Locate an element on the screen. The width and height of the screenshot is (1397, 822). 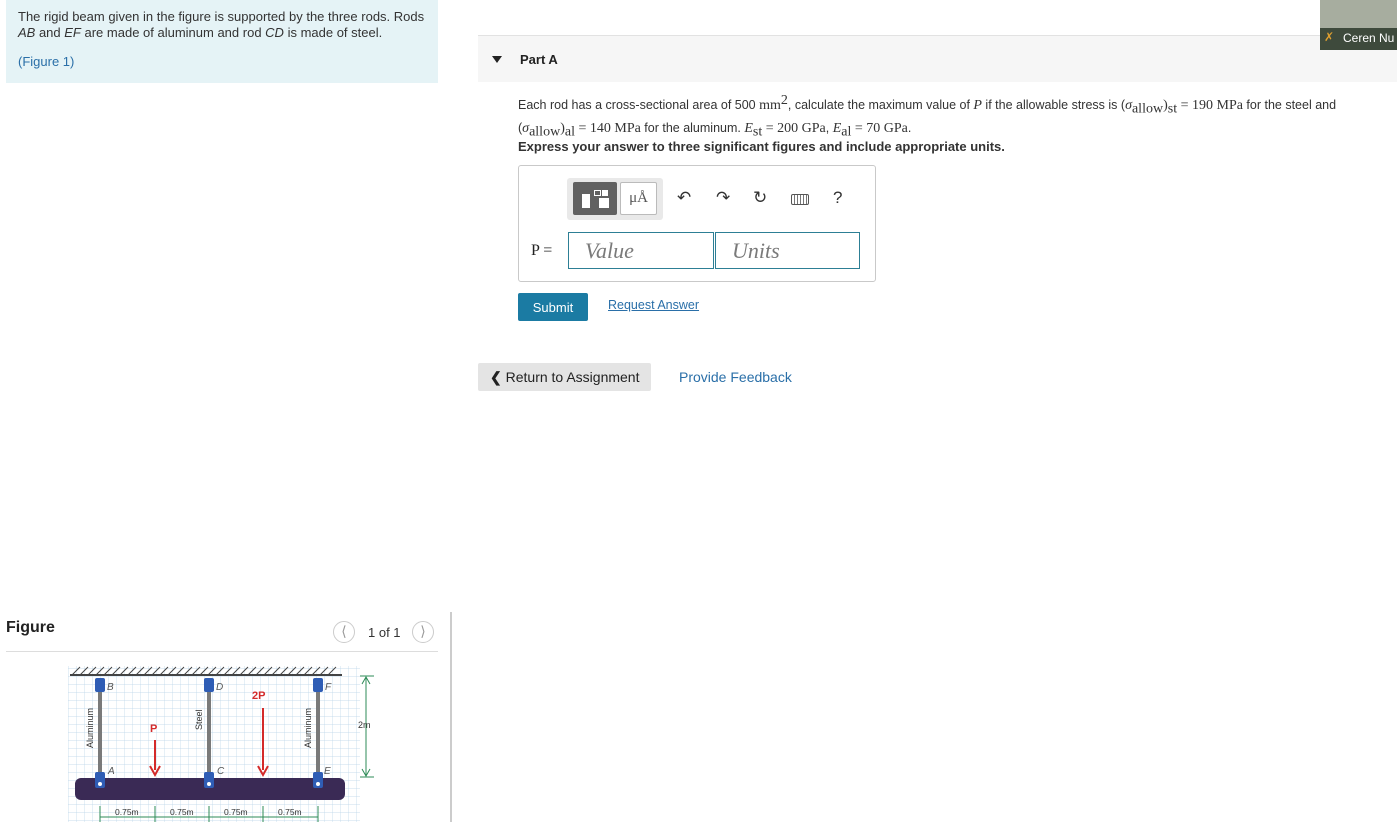
height-label: 2m is located at coordinates (364, 725).